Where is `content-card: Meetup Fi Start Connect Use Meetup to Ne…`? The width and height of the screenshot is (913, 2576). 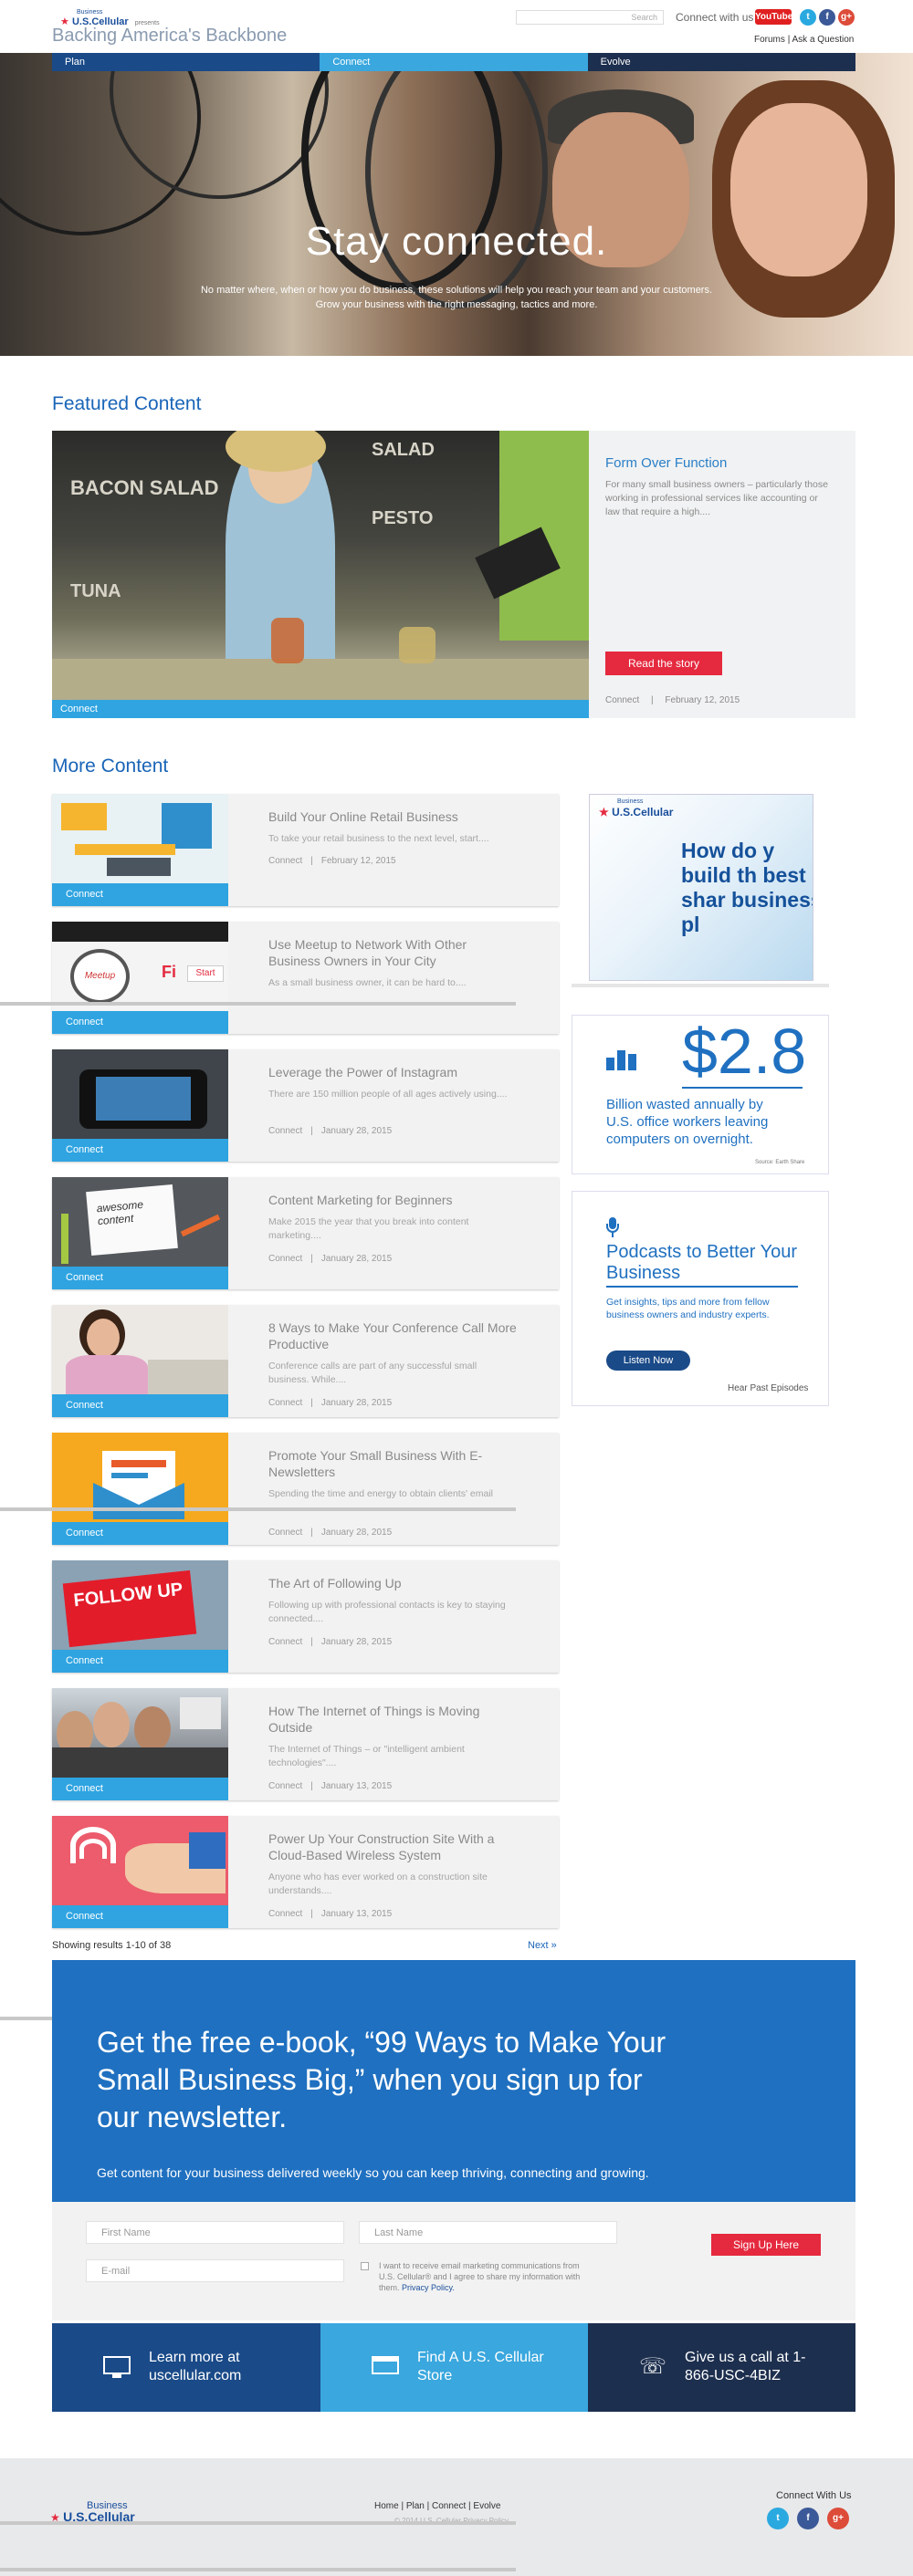
content-card: Meetup Fi Start Connect Use Meetup to Ne… is located at coordinates (305, 978).